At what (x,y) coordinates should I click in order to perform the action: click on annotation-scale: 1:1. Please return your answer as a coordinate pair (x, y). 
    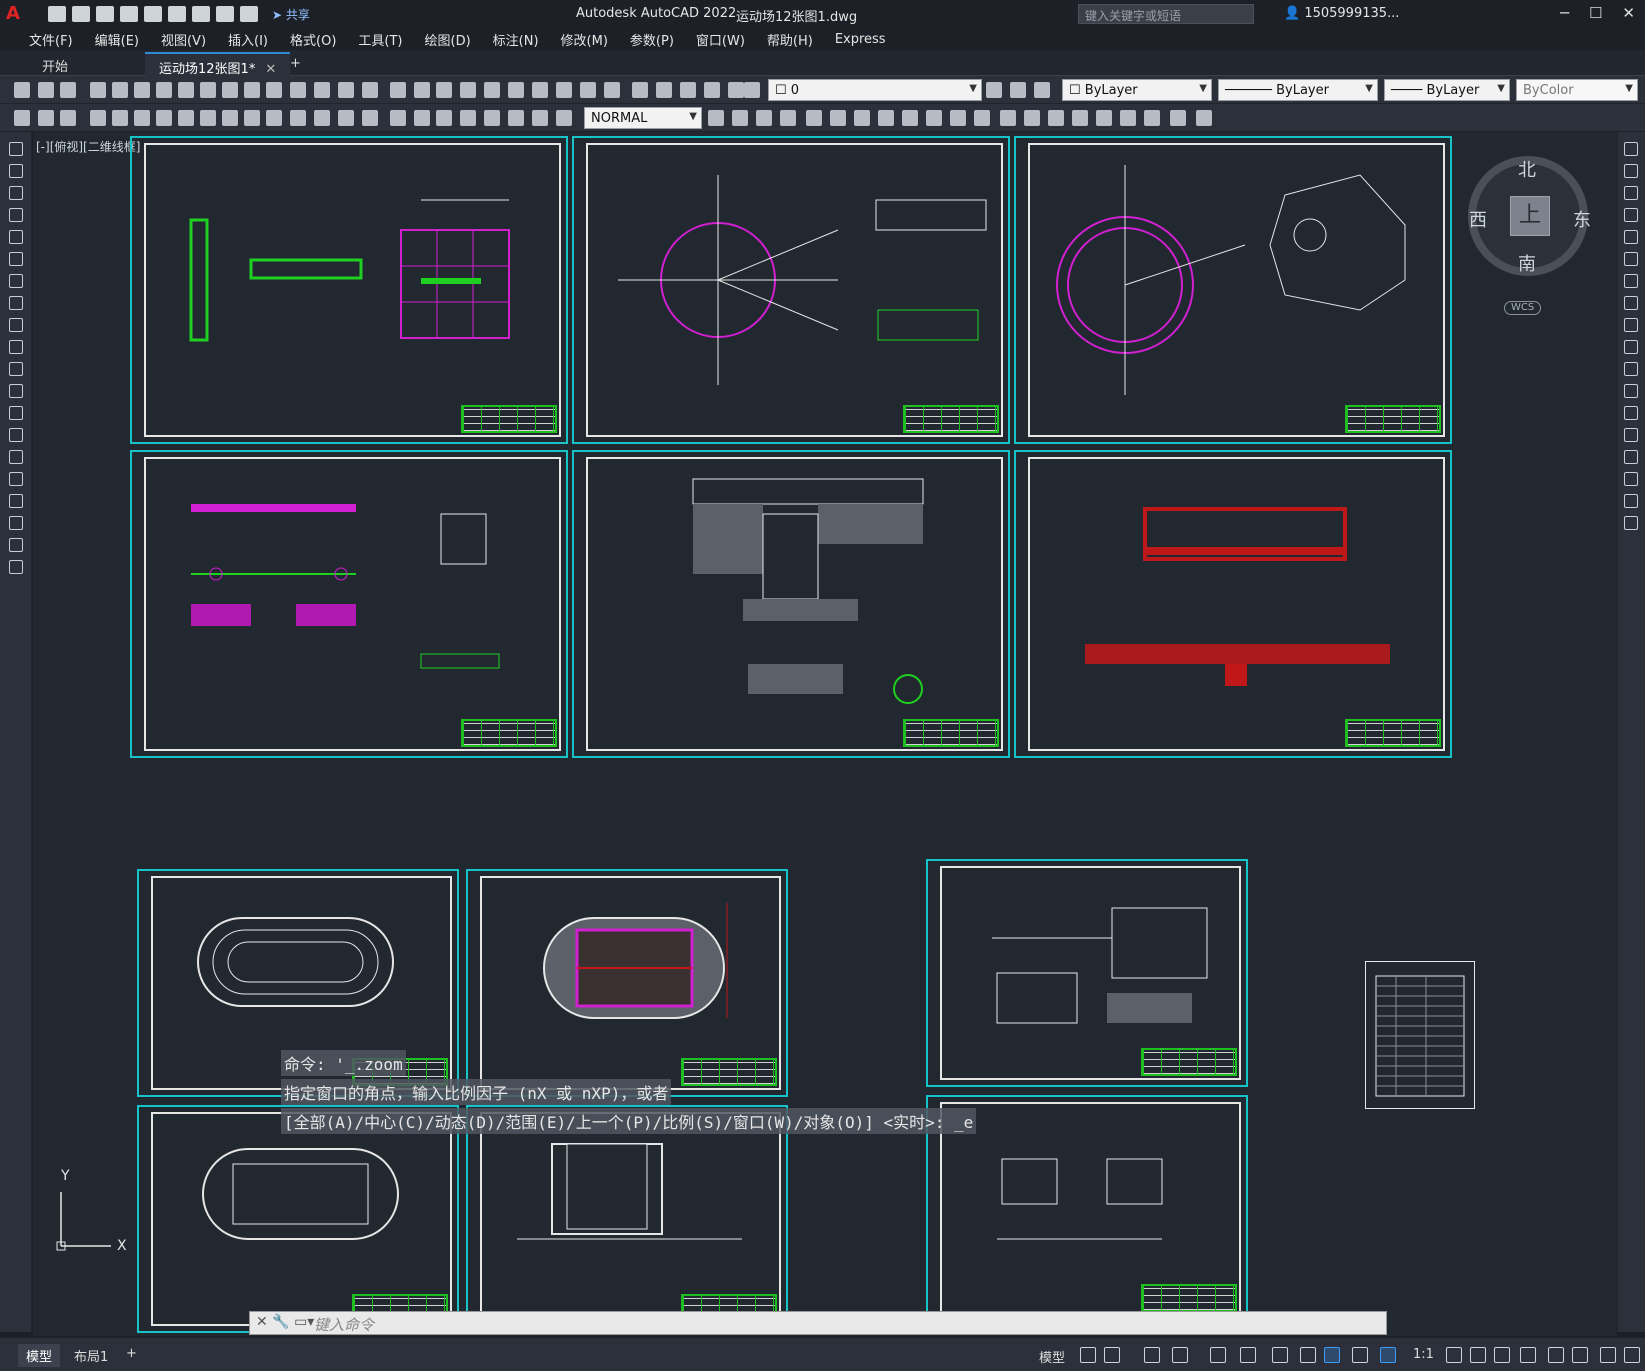
    Looking at the image, I should click on (1423, 1354).